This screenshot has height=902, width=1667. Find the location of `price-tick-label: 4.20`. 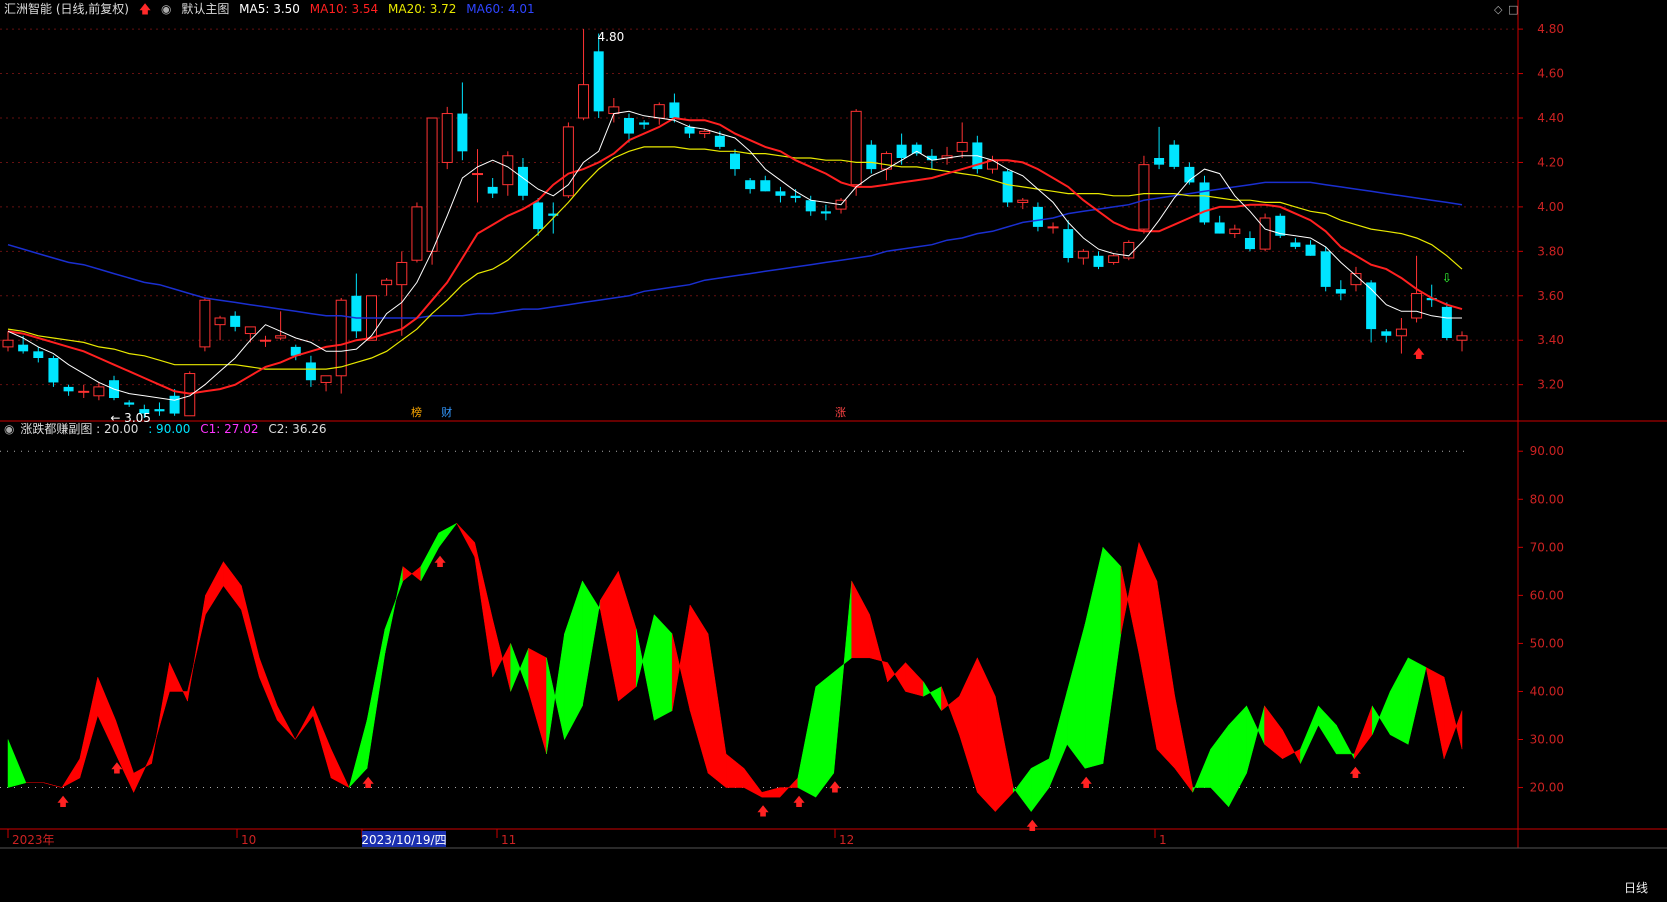

price-tick-label: 4.20 is located at coordinates (1550, 162).